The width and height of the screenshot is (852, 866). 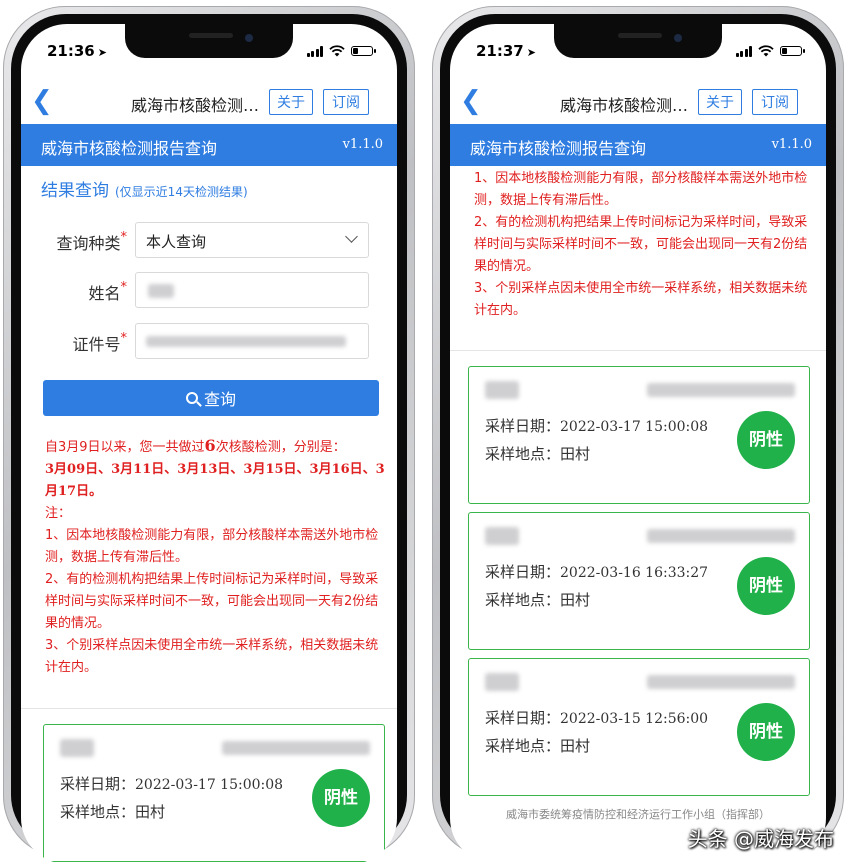 What do you see at coordinates (209, 785) in the screenshot?
I see `sample-date-value: 2022-03-17 15:00:08` at bounding box center [209, 785].